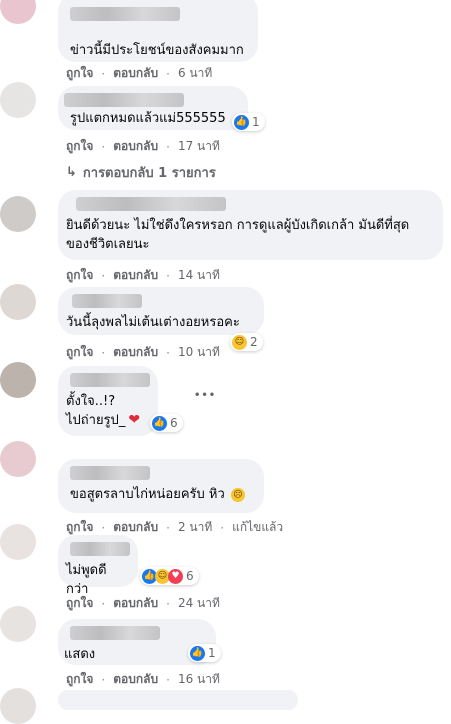 Image resolution: width=451 pixels, height=724 pixels. What do you see at coordinates (254, 342) in the screenshot?
I see `reaction-count: 2` at bounding box center [254, 342].